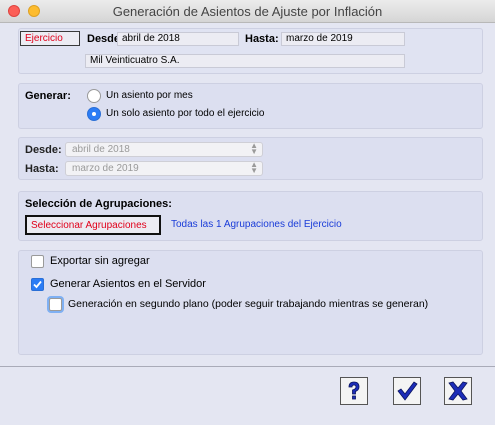 This screenshot has width=495, height=425. I want to click on rango-desde-value: abril de 2018, so click(101, 149).